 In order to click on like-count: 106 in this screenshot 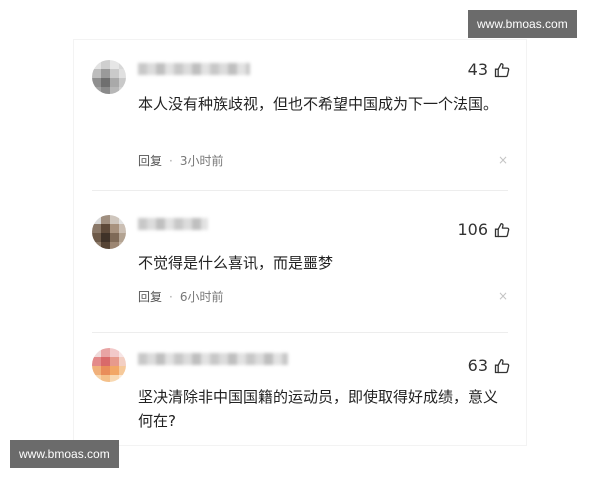, I will do `click(472, 229)`.